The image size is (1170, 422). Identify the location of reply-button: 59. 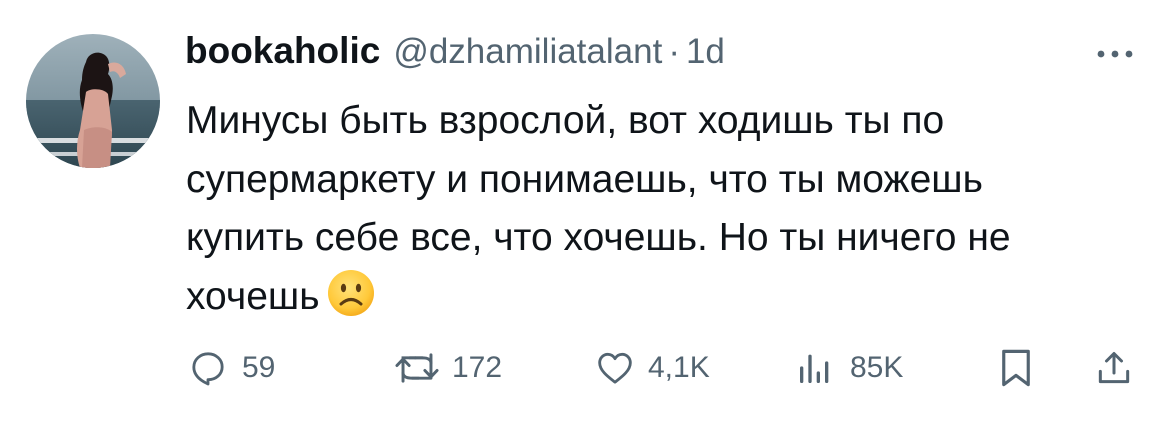
(231, 368).